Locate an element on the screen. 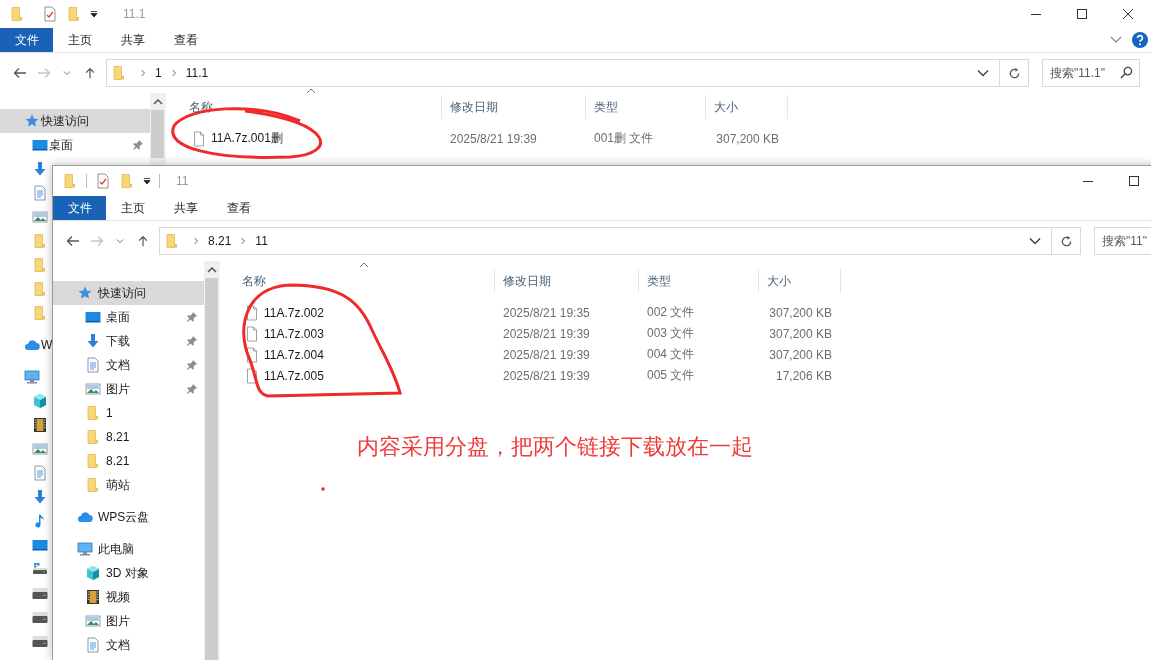 The width and height of the screenshot is (1151, 660). breadcrumb-item: 8.21 is located at coordinates (220, 241).